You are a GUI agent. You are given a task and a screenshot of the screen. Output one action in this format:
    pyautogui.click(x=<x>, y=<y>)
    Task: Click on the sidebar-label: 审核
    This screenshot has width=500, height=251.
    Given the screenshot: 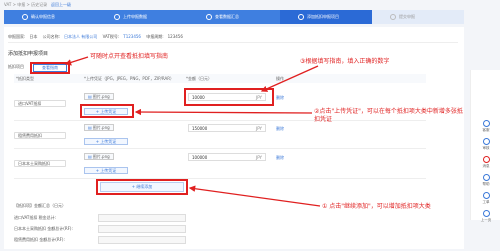 What is the action you would take?
    pyautogui.click(x=486, y=148)
    